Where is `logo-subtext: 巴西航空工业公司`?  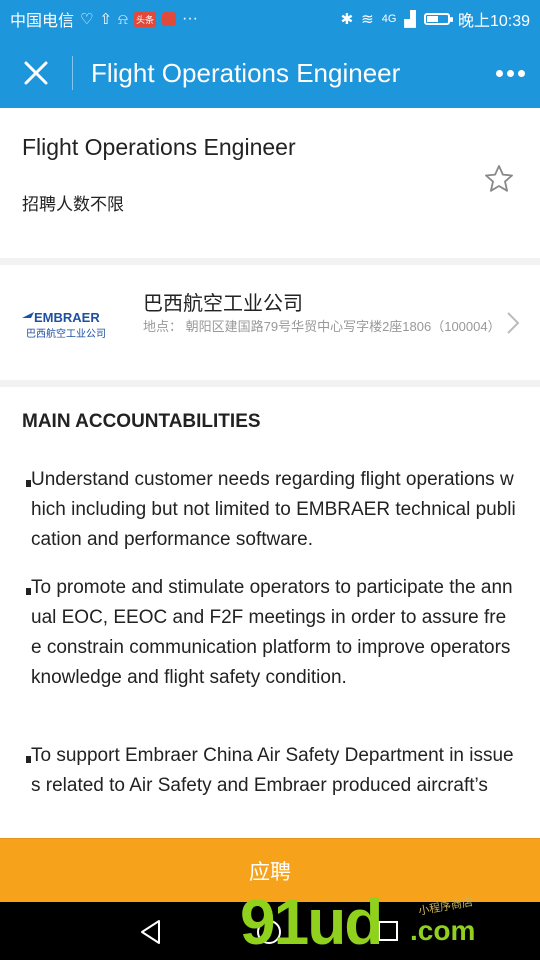 logo-subtext: 巴西航空工业公司 is located at coordinates (66, 333).